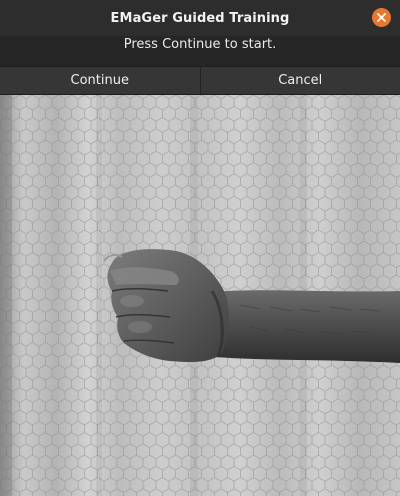 Image resolution: width=400 pixels, height=496 pixels. I want to click on window-title: EMaGer Guided Training, so click(200, 18).